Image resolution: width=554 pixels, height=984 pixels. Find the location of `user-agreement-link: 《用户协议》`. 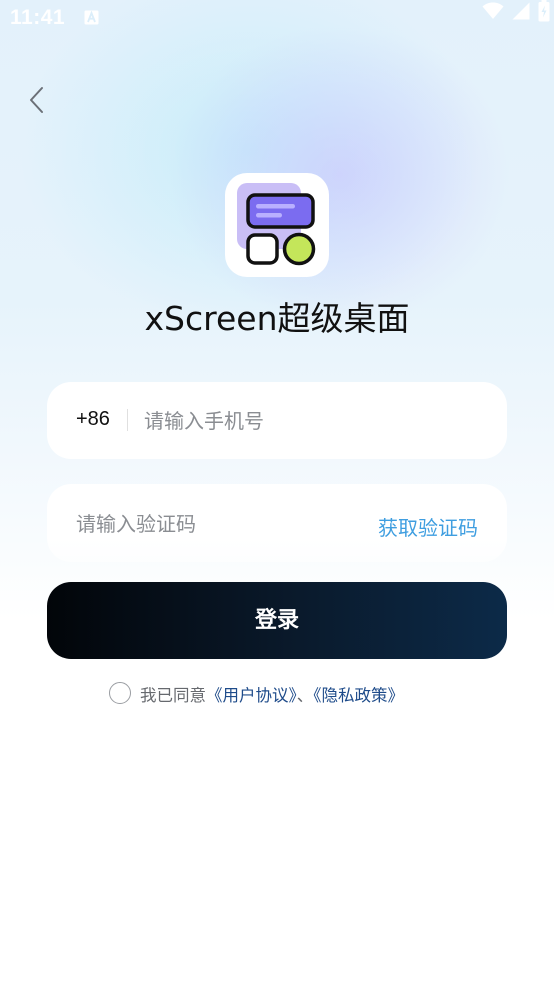

user-agreement-link: 《用户协议》 is located at coordinates (251, 695).